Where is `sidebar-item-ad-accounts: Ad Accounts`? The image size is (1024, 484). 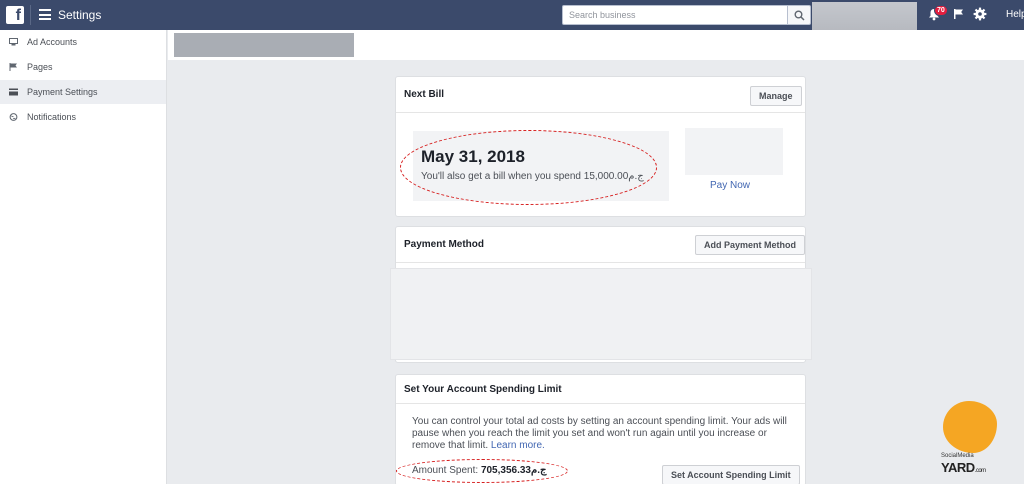
sidebar-item-ad-accounts: Ad Accounts is located at coordinates (83, 42).